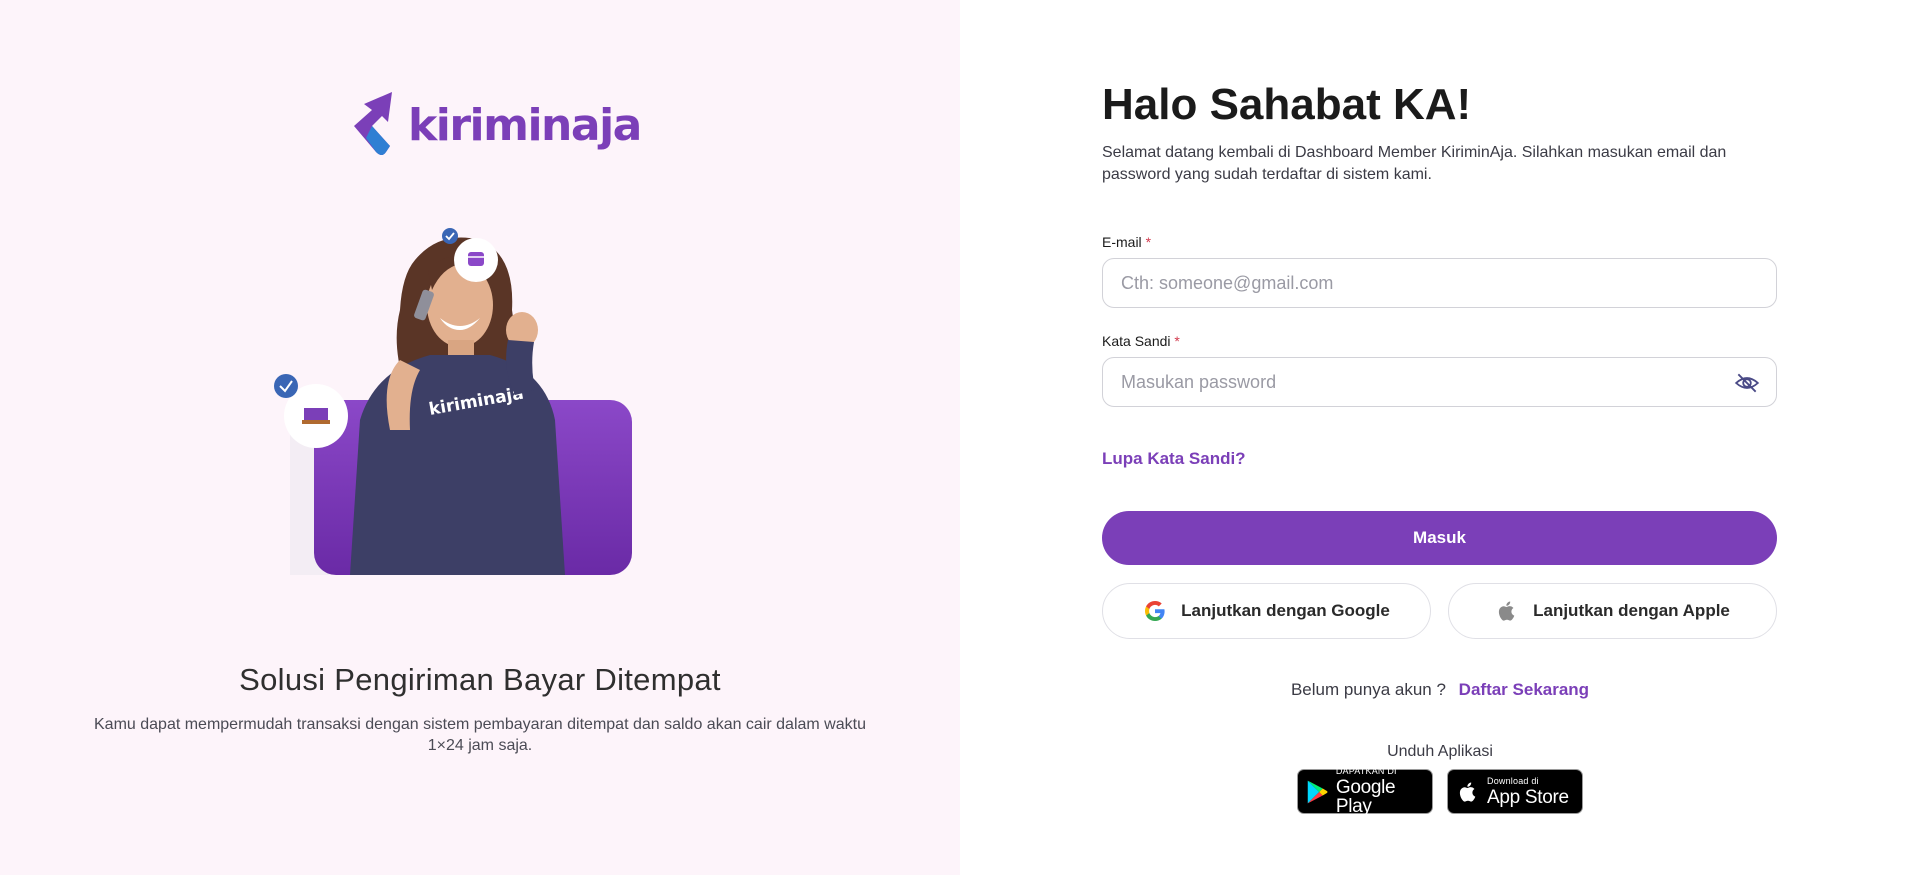 The image size is (1920, 875). What do you see at coordinates (1524, 689) in the screenshot?
I see `signup-link: Daftar Sekarang` at bounding box center [1524, 689].